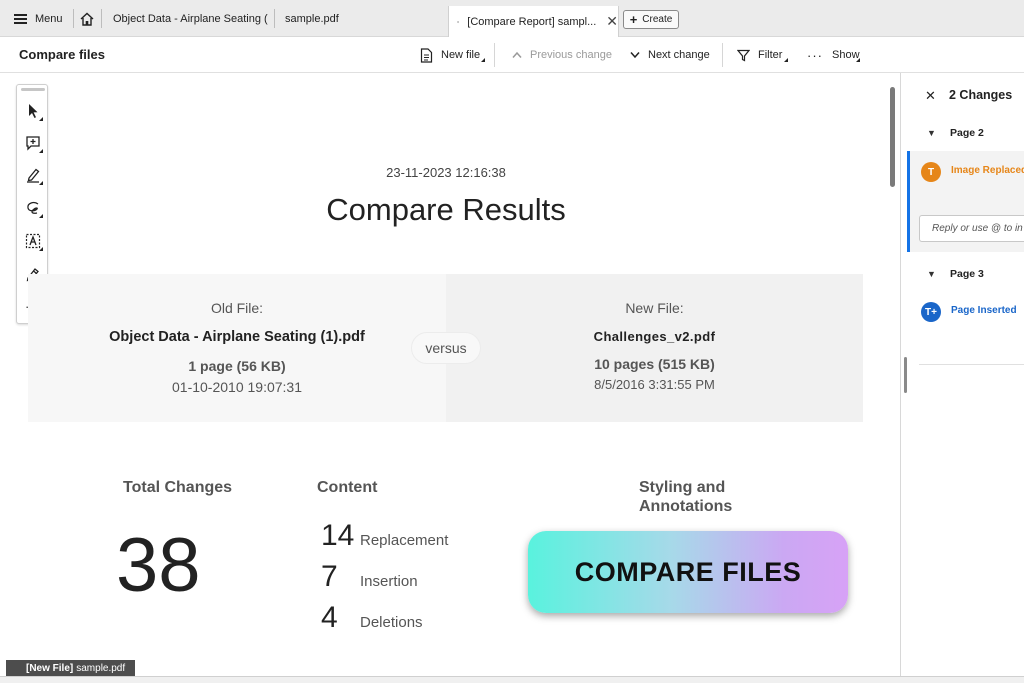 The width and height of the screenshot is (1024, 683). Describe the element at coordinates (512, 679) in the screenshot. I see `bottom-edge` at that location.